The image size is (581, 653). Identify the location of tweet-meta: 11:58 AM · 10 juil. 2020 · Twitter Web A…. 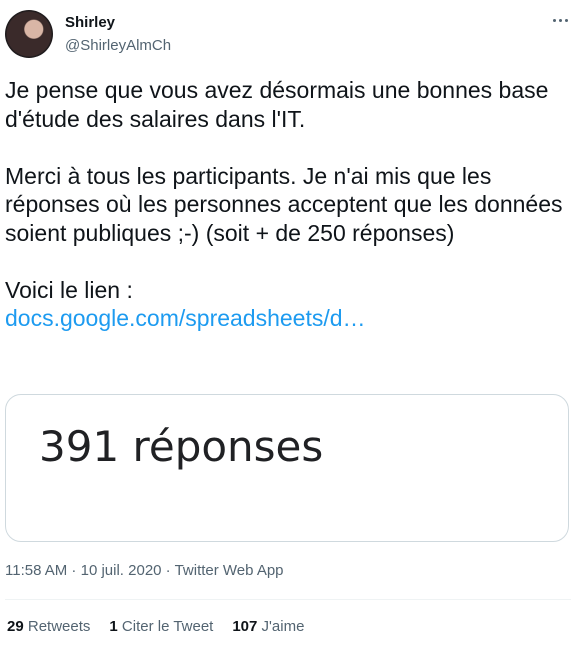
(144, 570).